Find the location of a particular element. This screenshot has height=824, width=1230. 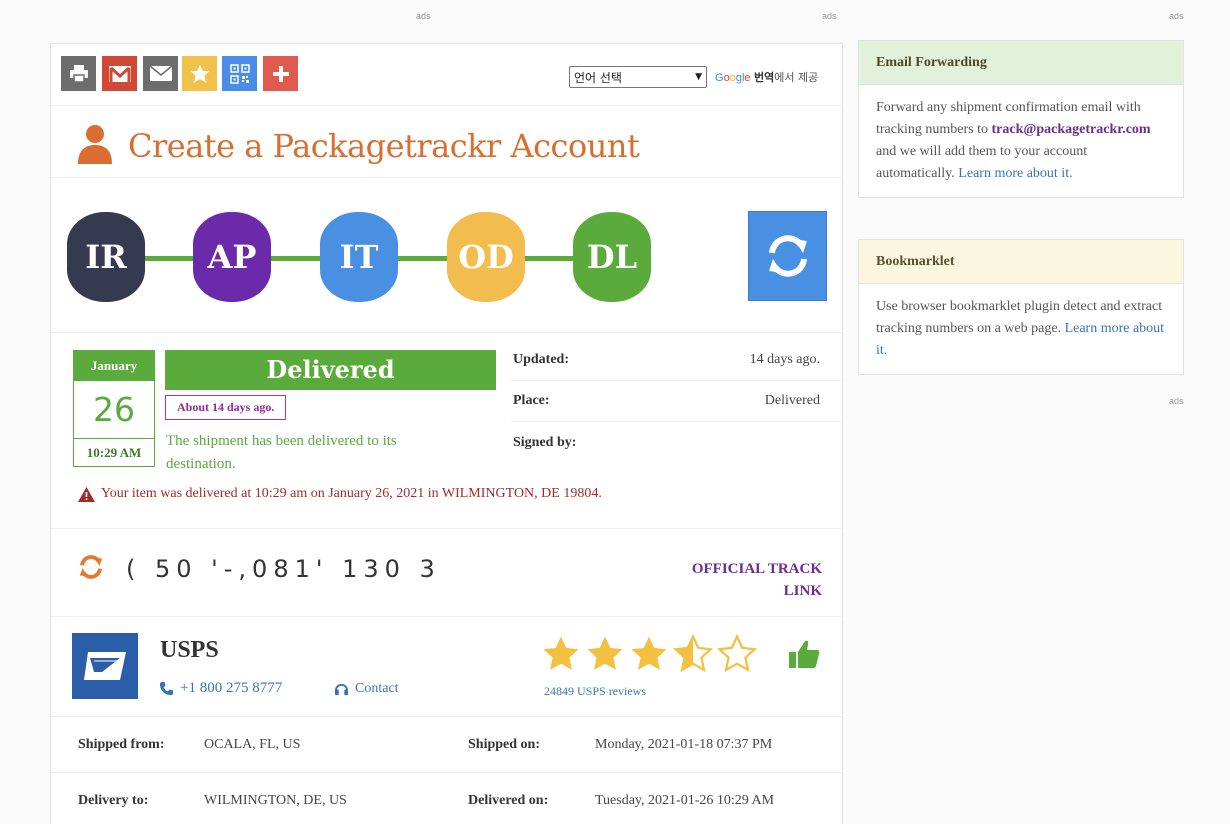

qrcode-button is located at coordinates (239, 73).